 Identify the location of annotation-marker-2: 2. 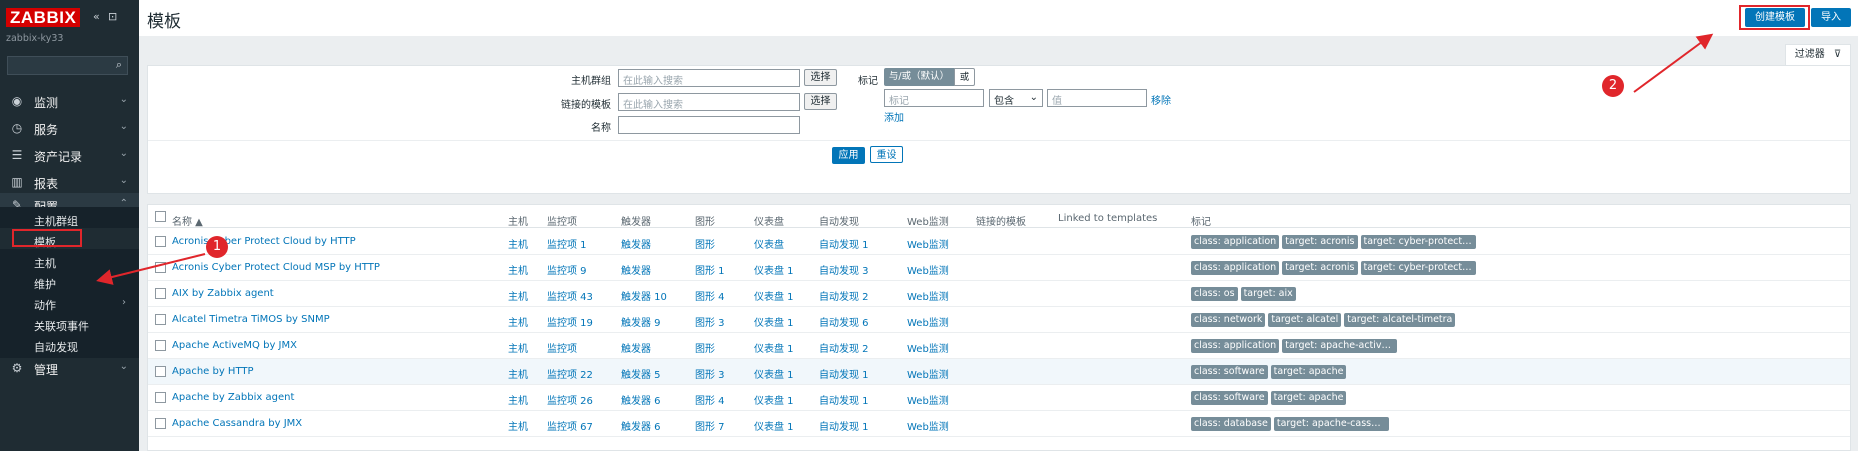
(1613, 86).